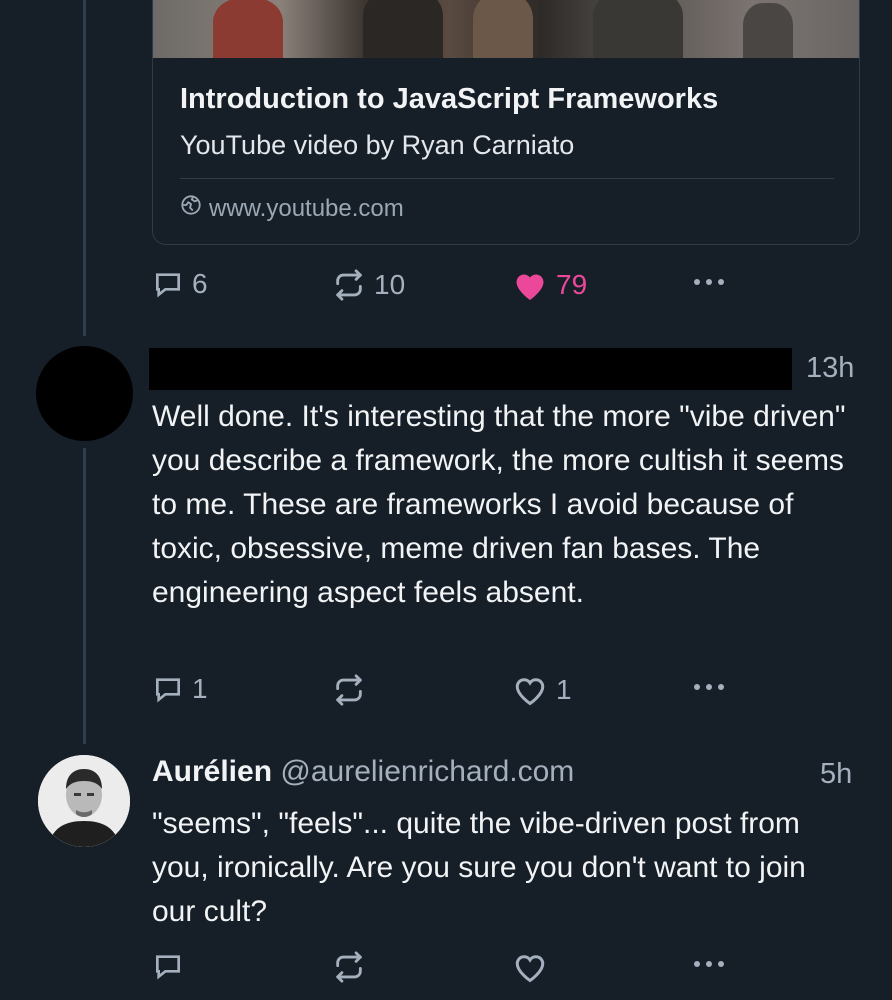 The image size is (892, 1000). Describe the element at coordinates (572, 284) in the screenshot. I see `like-count: 79` at that location.